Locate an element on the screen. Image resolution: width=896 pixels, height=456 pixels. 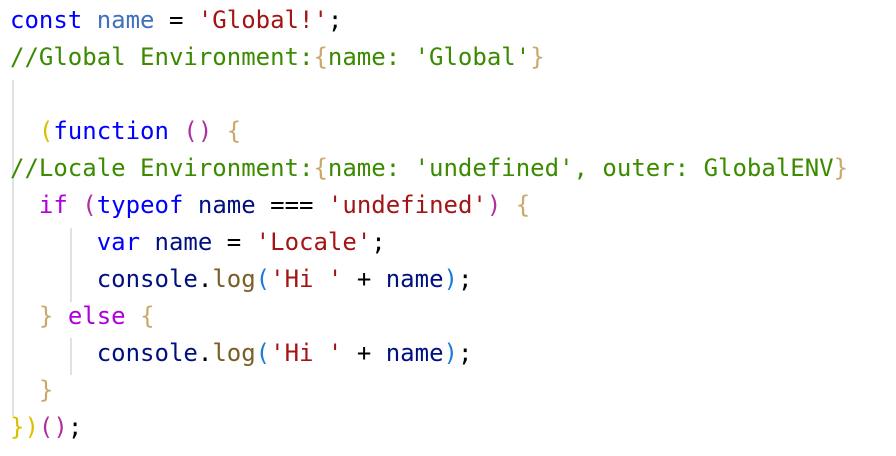
code-line: } is located at coordinates (31, 390).